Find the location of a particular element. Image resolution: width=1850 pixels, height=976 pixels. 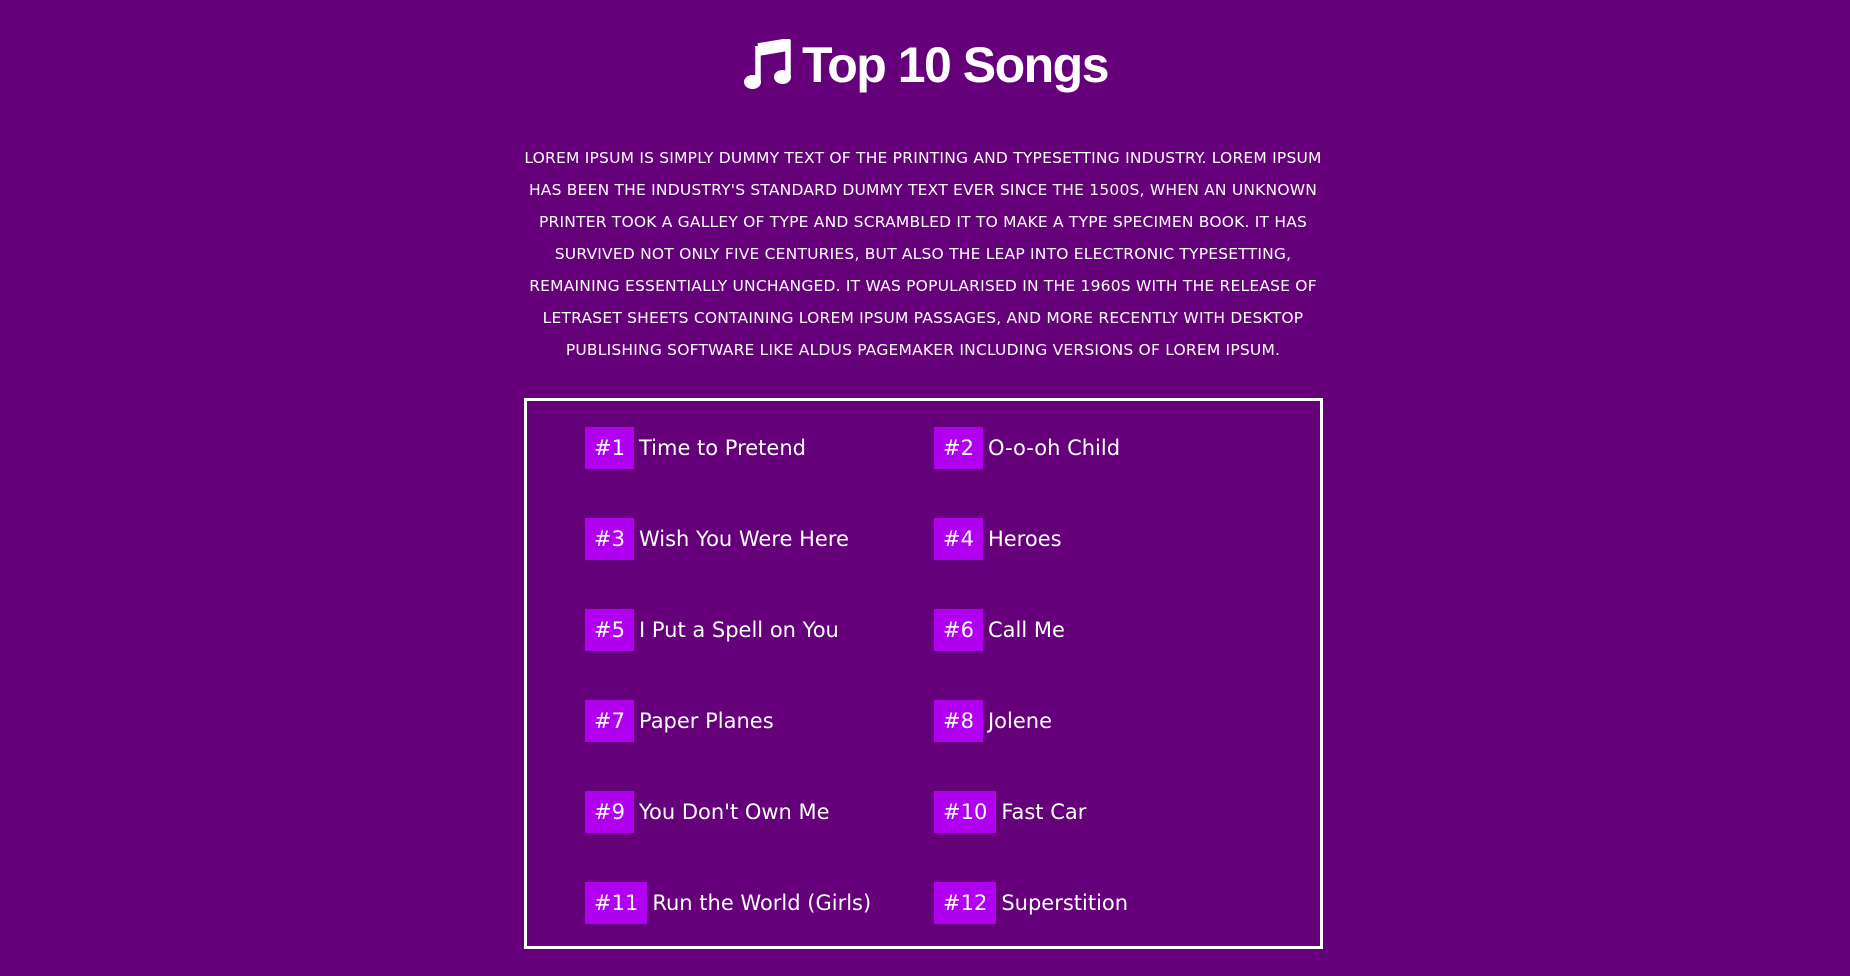

rank-badge: #8 is located at coordinates (958, 721).